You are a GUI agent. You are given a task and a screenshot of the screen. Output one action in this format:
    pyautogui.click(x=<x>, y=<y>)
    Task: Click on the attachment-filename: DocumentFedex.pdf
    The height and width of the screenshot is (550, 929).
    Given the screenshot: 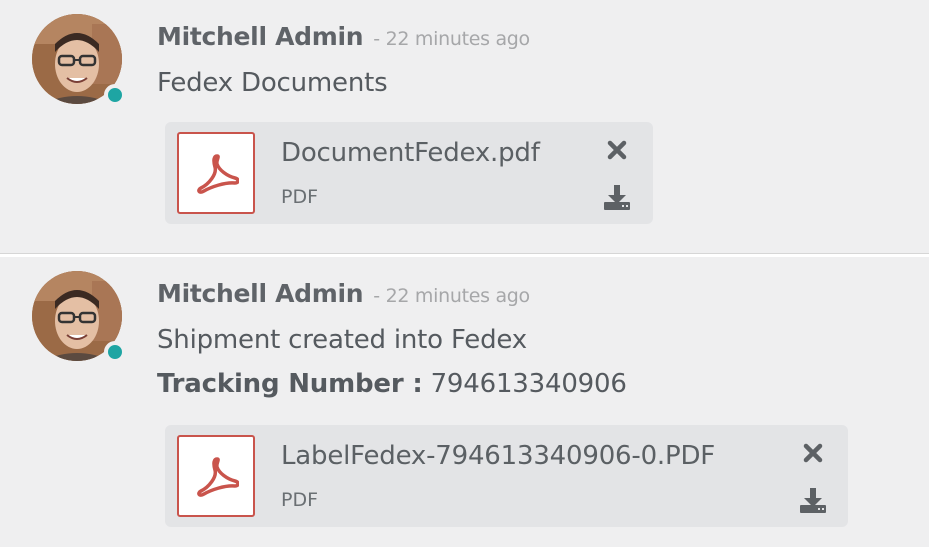 What is the action you would take?
    pyautogui.click(x=410, y=153)
    